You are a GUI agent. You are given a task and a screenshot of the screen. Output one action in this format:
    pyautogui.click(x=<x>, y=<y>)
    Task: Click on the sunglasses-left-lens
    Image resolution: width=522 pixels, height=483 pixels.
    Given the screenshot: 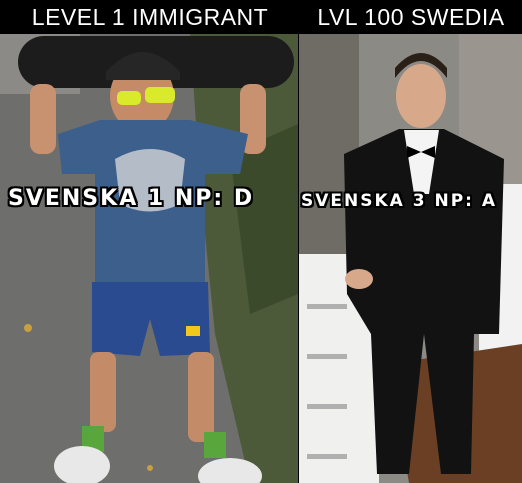 What is the action you would take?
    pyautogui.click(x=129, y=98)
    